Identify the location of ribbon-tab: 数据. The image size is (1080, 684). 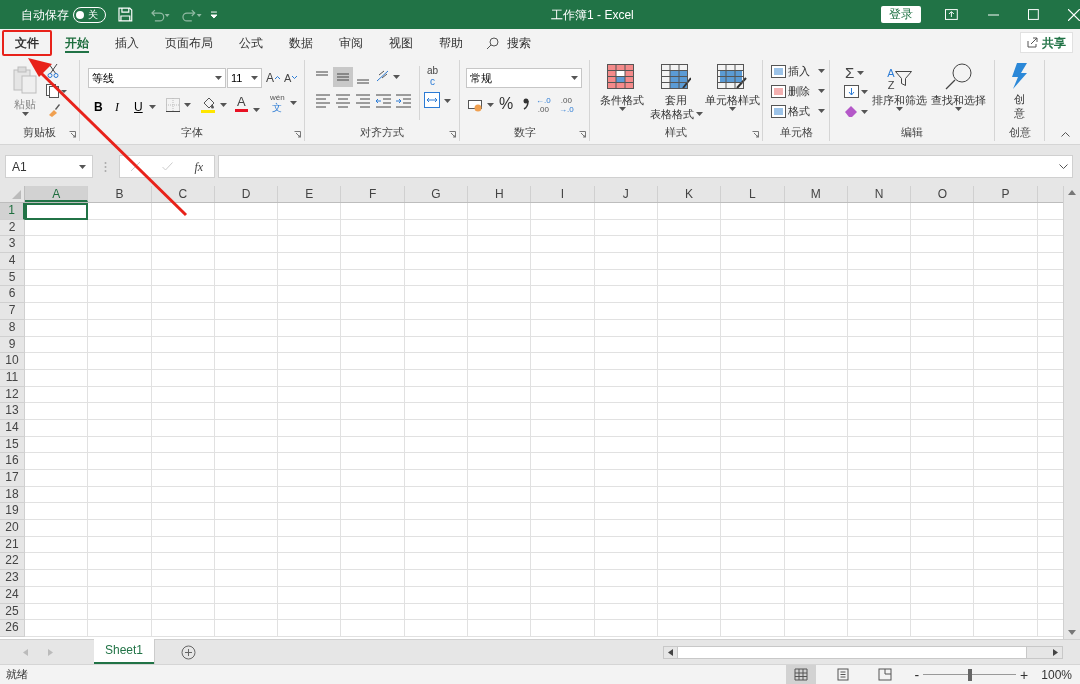
(301, 43).